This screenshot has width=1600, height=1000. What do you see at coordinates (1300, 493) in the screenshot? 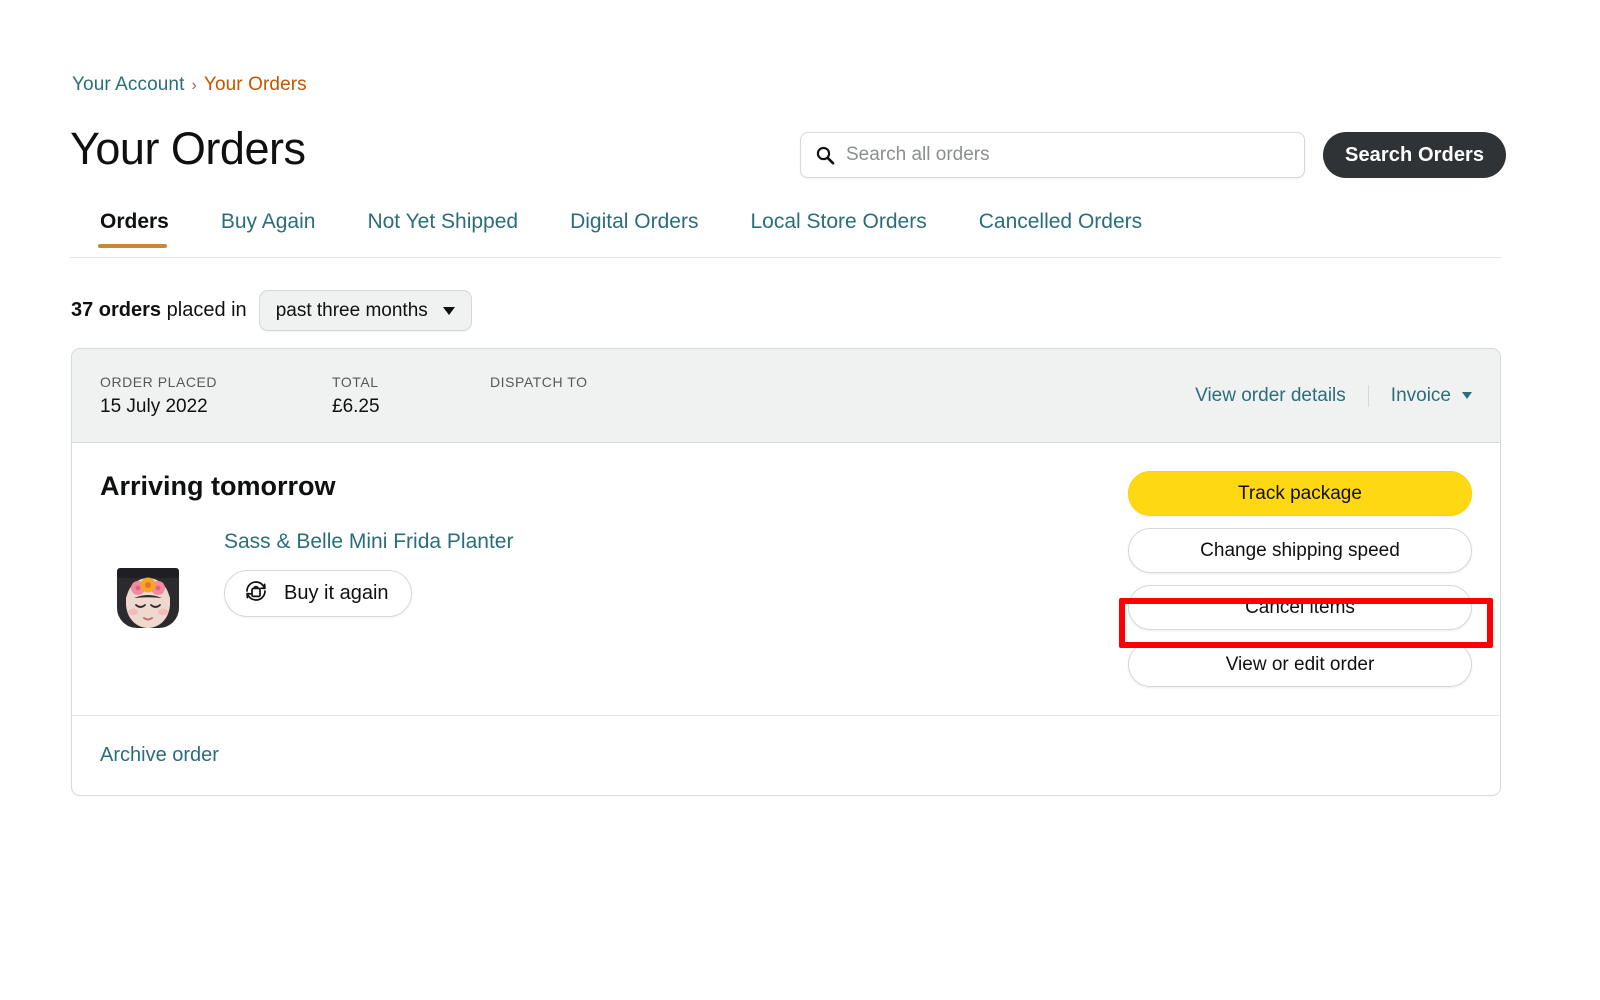
I see `track-package-button: Track package` at bounding box center [1300, 493].